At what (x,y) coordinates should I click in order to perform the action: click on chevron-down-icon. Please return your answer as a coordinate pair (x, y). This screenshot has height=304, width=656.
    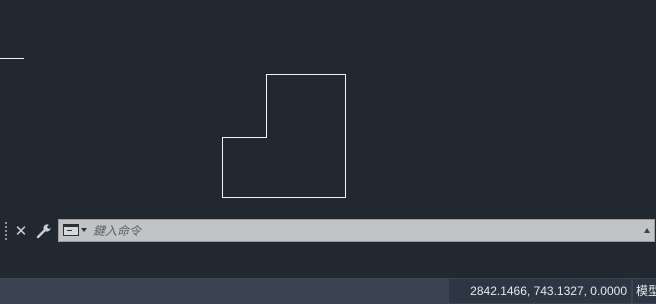
    Looking at the image, I should click on (84, 230).